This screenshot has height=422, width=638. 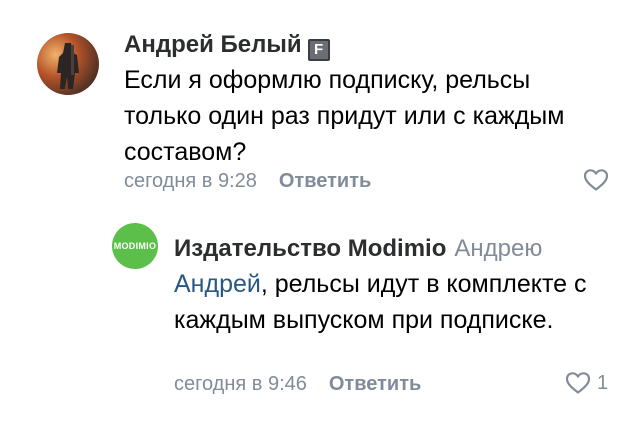 I want to click on comment-header: Издательство Modimio Андрею, so click(x=358, y=249).